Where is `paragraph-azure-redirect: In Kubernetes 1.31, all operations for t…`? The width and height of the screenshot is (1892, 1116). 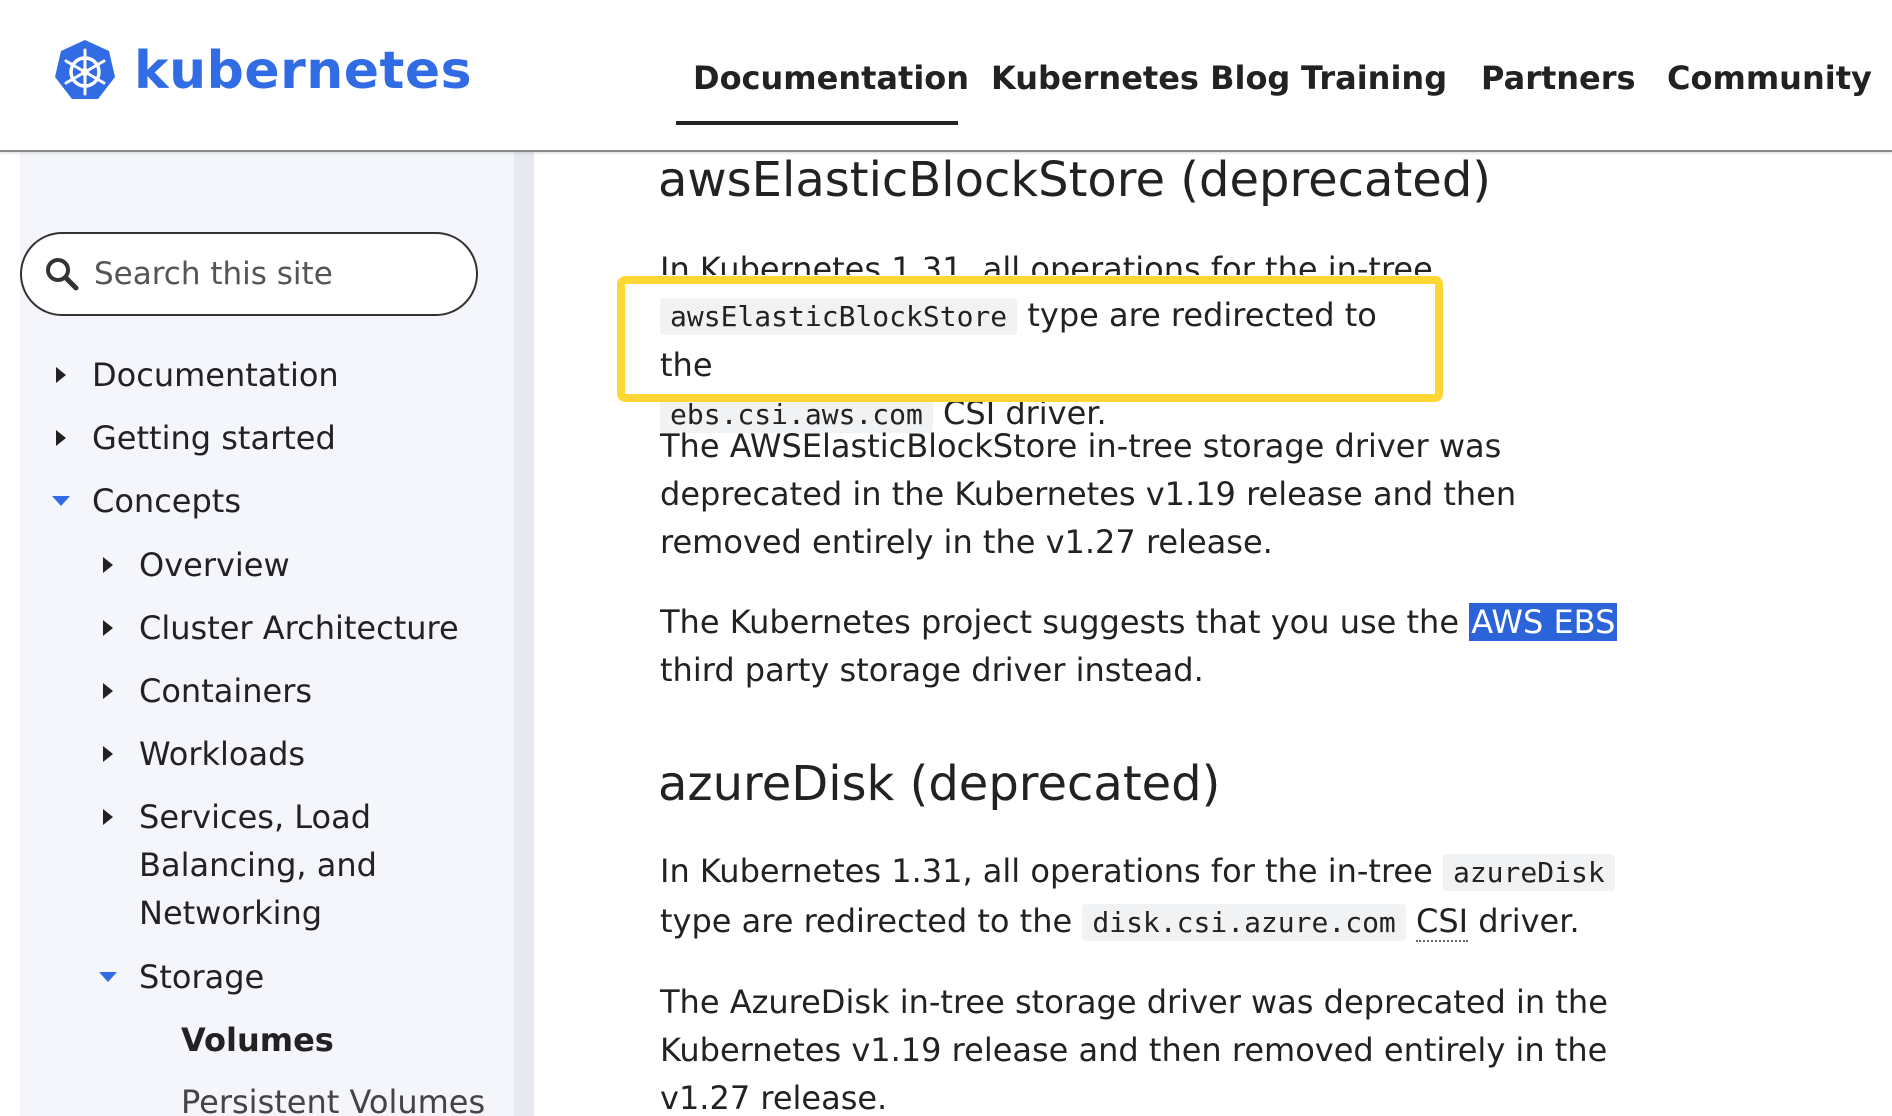 paragraph-azure-redirect: In Kubernetes 1.31, all operations for t… is located at coordinates (1155, 897).